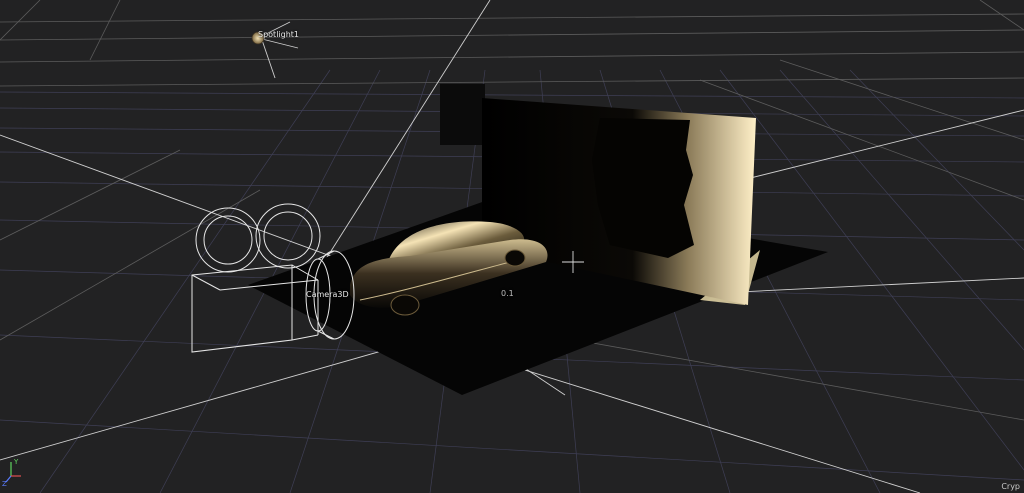 Image resolution: width=1024 pixels, height=493 pixels. Describe the element at coordinates (4, 484) in the screenshot. I see `axis-label-z: Z` at that location.